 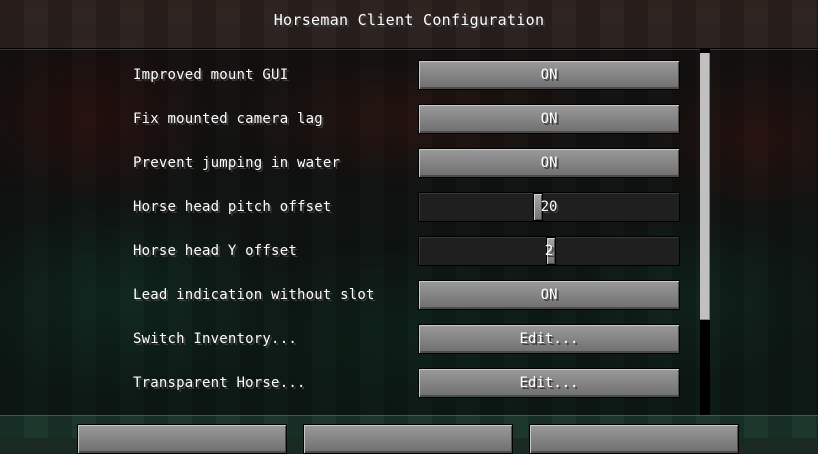 I want to click on option-row-prevent-jumping: Prevent jumping in water ON, so click(x=409, y=165).